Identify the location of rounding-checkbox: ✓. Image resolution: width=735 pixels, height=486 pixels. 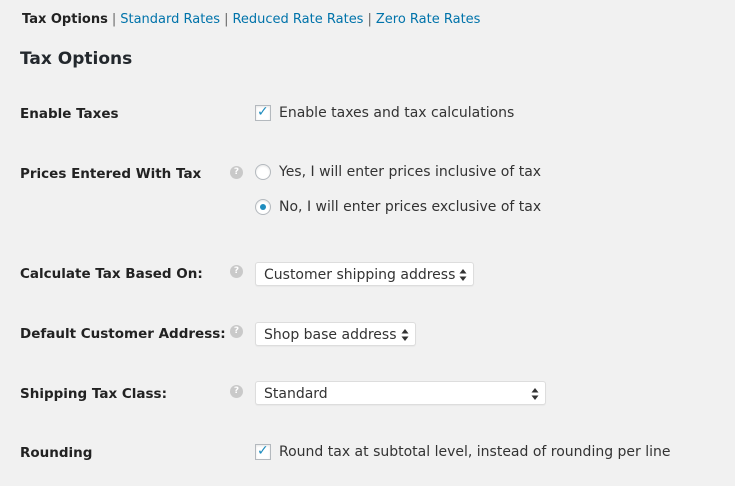
(263, 451).